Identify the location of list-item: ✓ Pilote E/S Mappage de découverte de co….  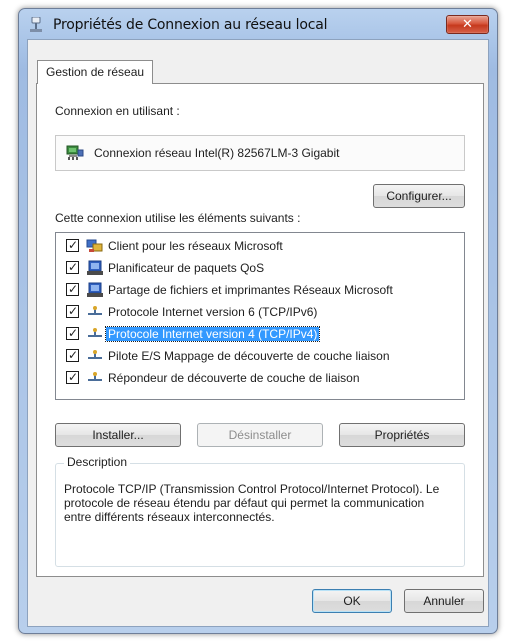
(260, 356).